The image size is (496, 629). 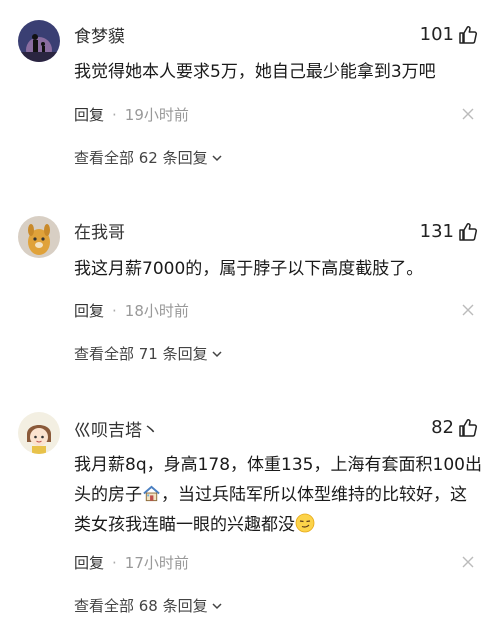 I want to click on smirk-emoji-icon, so click(x=305, y=523).